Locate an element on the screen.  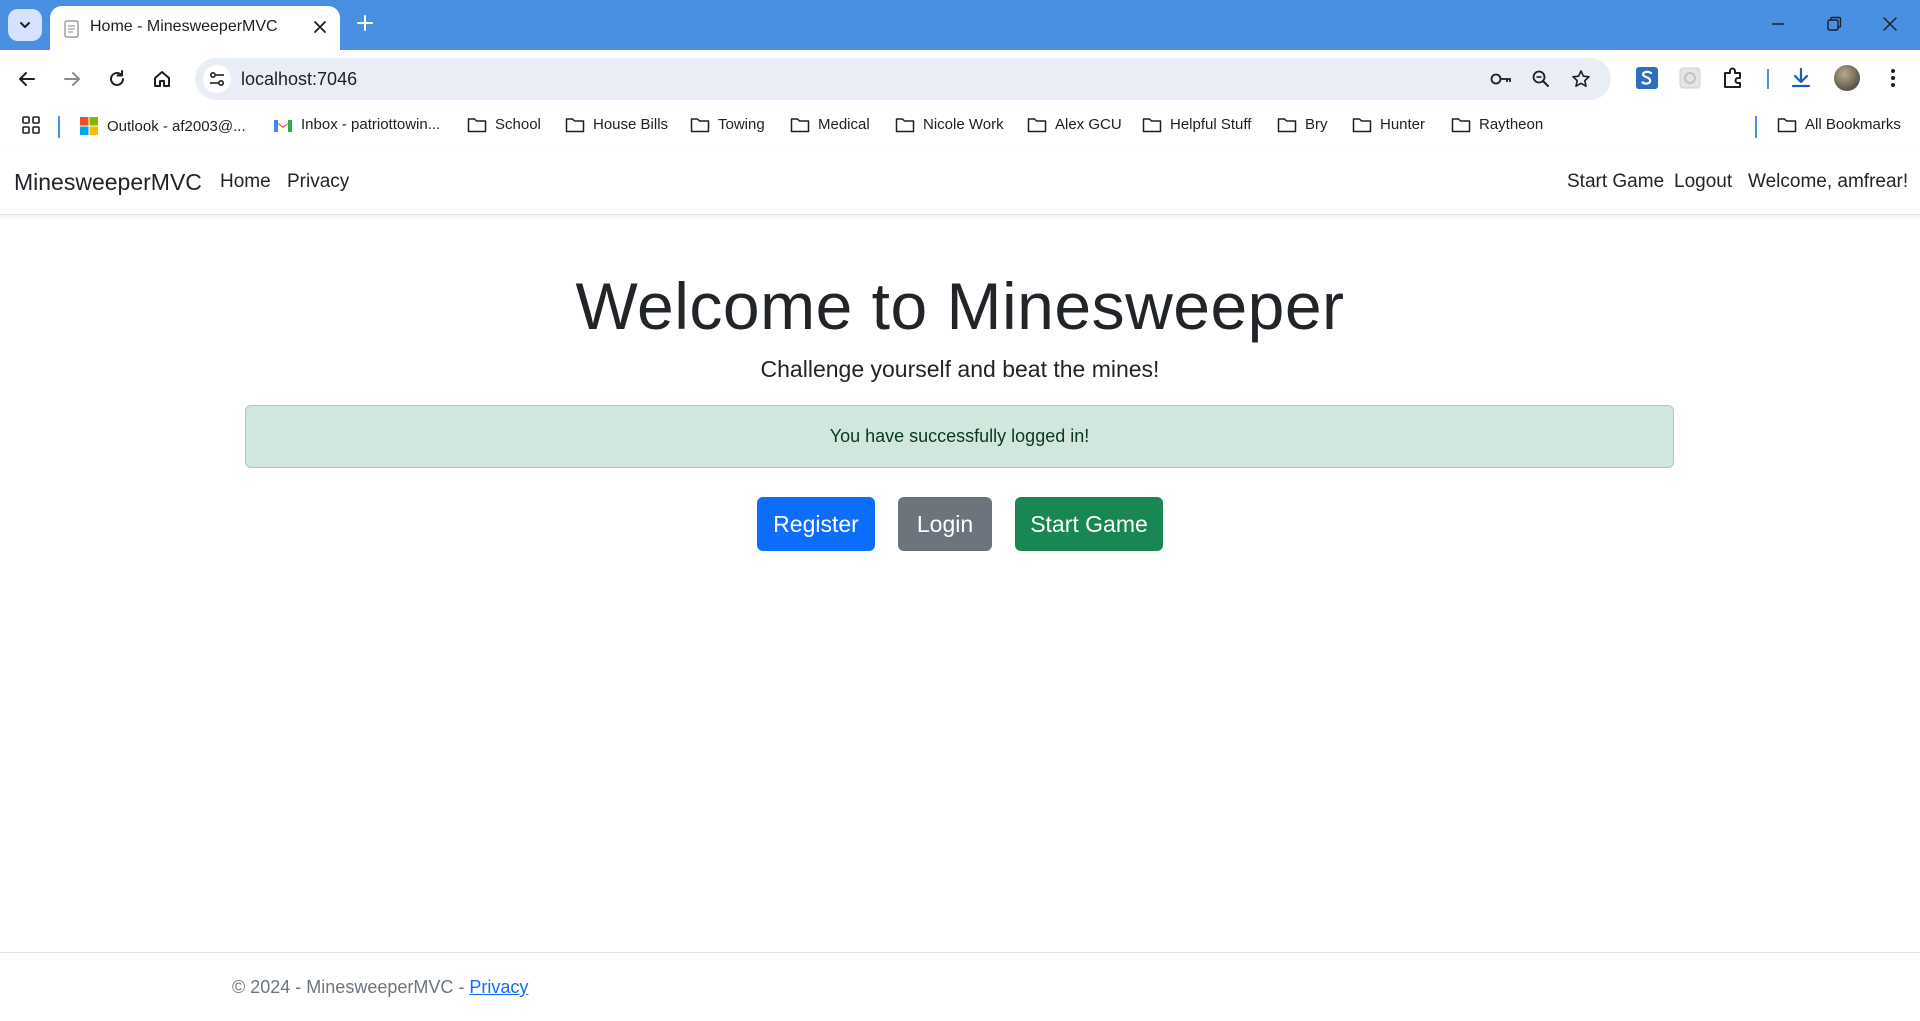
browser-tab-active: Home - MinesweeperMVC is located at coordinates (195, 28).